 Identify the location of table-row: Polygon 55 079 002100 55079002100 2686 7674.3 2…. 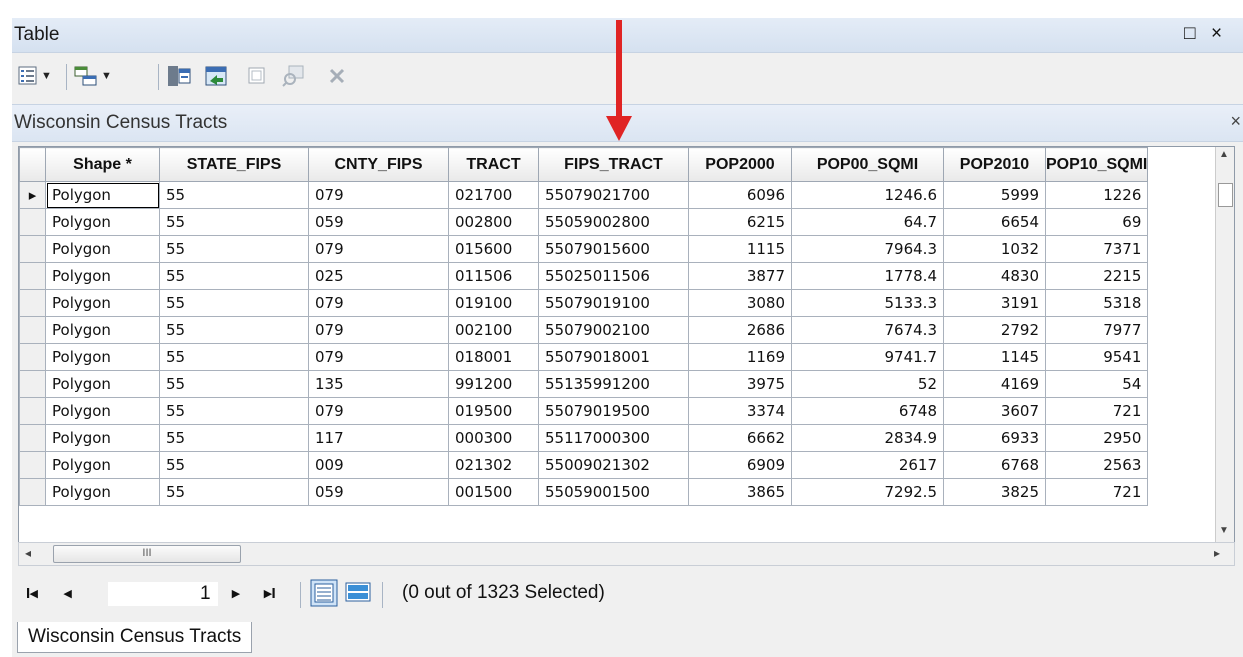
(584, 330).